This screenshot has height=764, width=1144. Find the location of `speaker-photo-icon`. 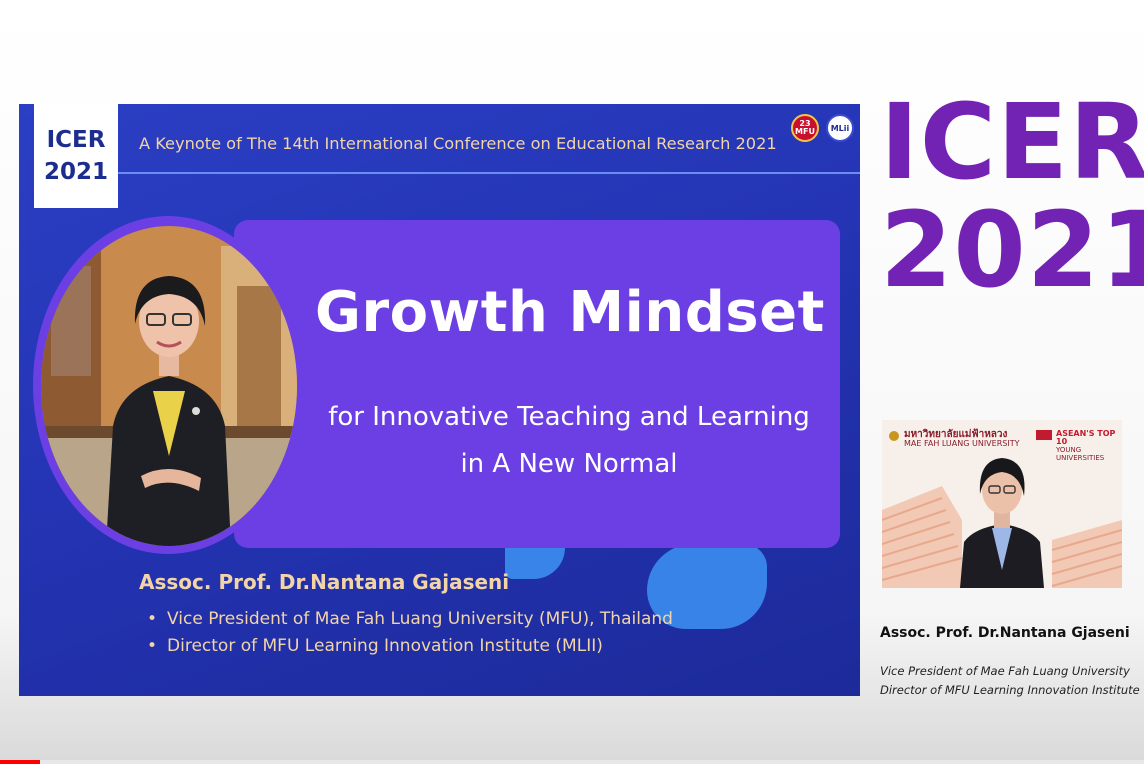

speaker-photo-icon is located at coordinates (169, 386).